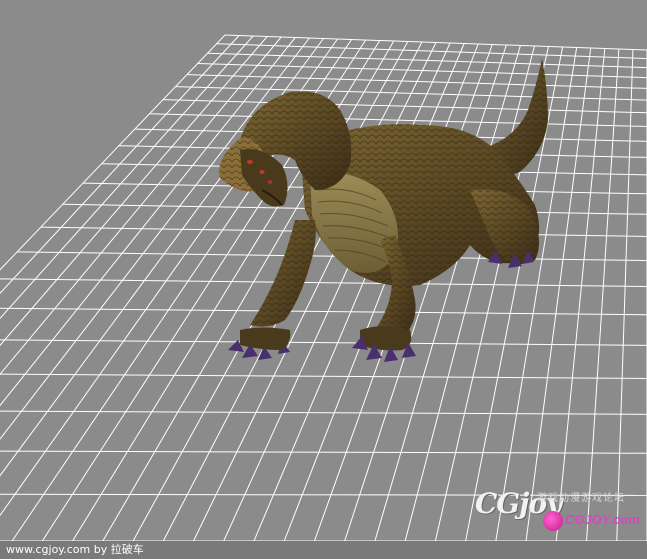  I want to click on watermark-chinese-text: 游戏动漫游戏论坛, so click(581, 498).